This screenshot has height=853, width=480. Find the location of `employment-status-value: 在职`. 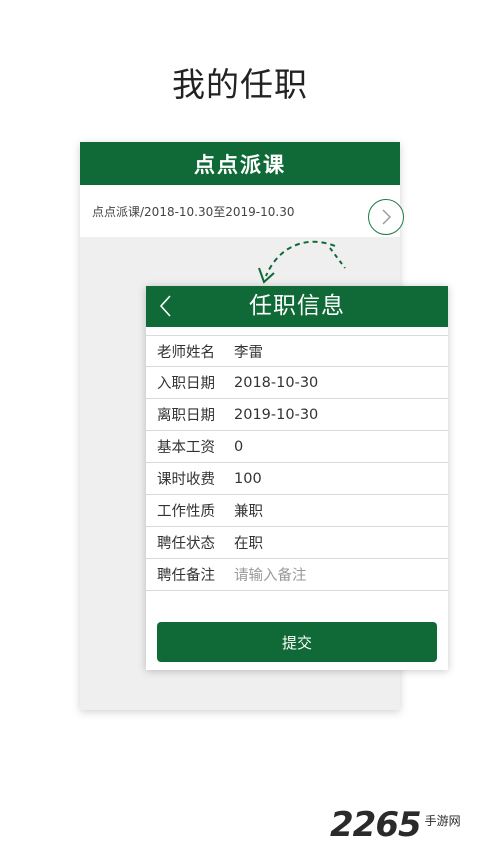

employment-status-value: 在职 is located at coordinates (248, 544).